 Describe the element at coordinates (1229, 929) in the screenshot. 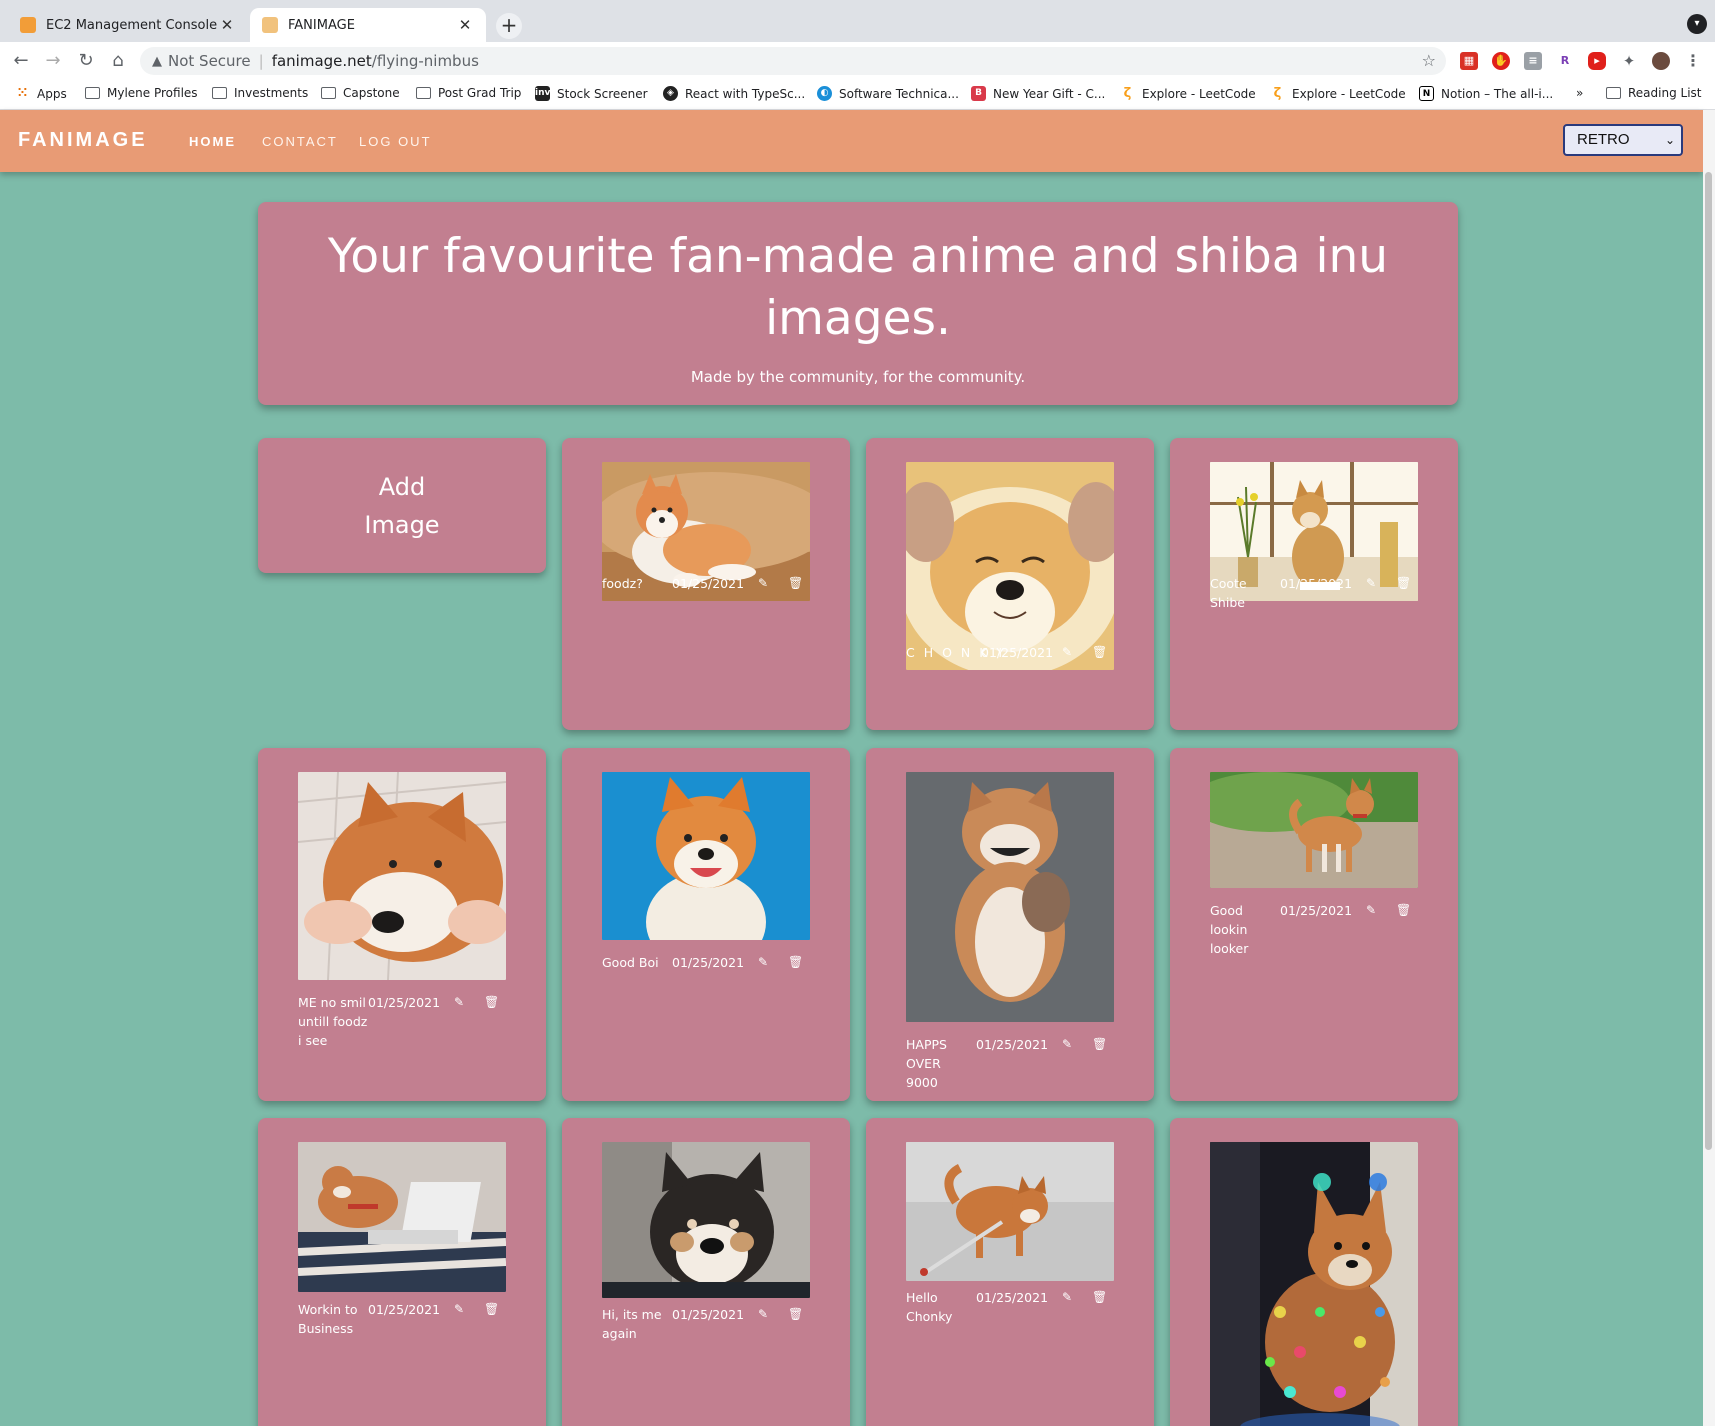

I see `card-caption: Good lookin looker` at that location.